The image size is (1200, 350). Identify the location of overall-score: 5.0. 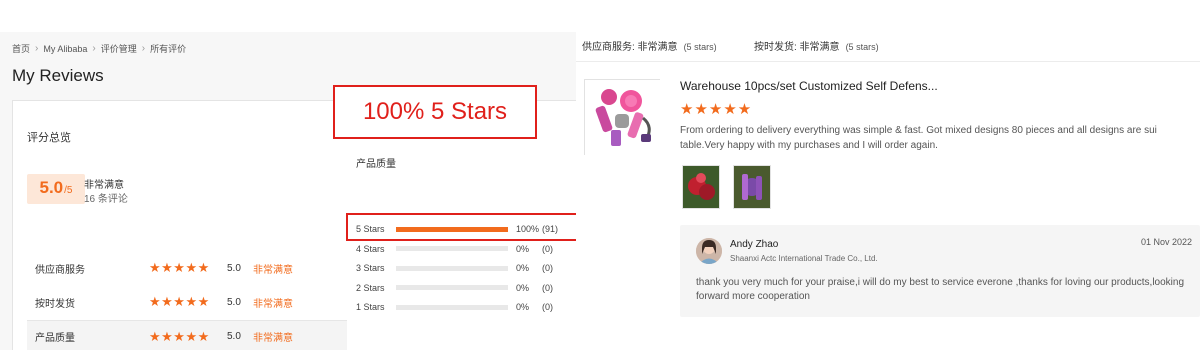
(51, 187).